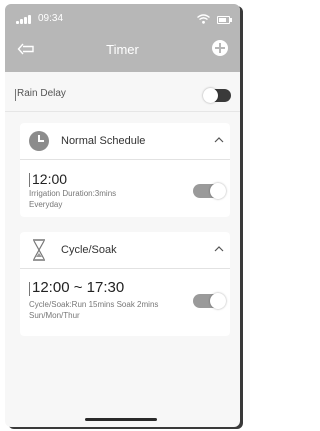 This screenshot has width=320, height=431. I want to click on card-header: Normal Schedule, so click(125, 141).